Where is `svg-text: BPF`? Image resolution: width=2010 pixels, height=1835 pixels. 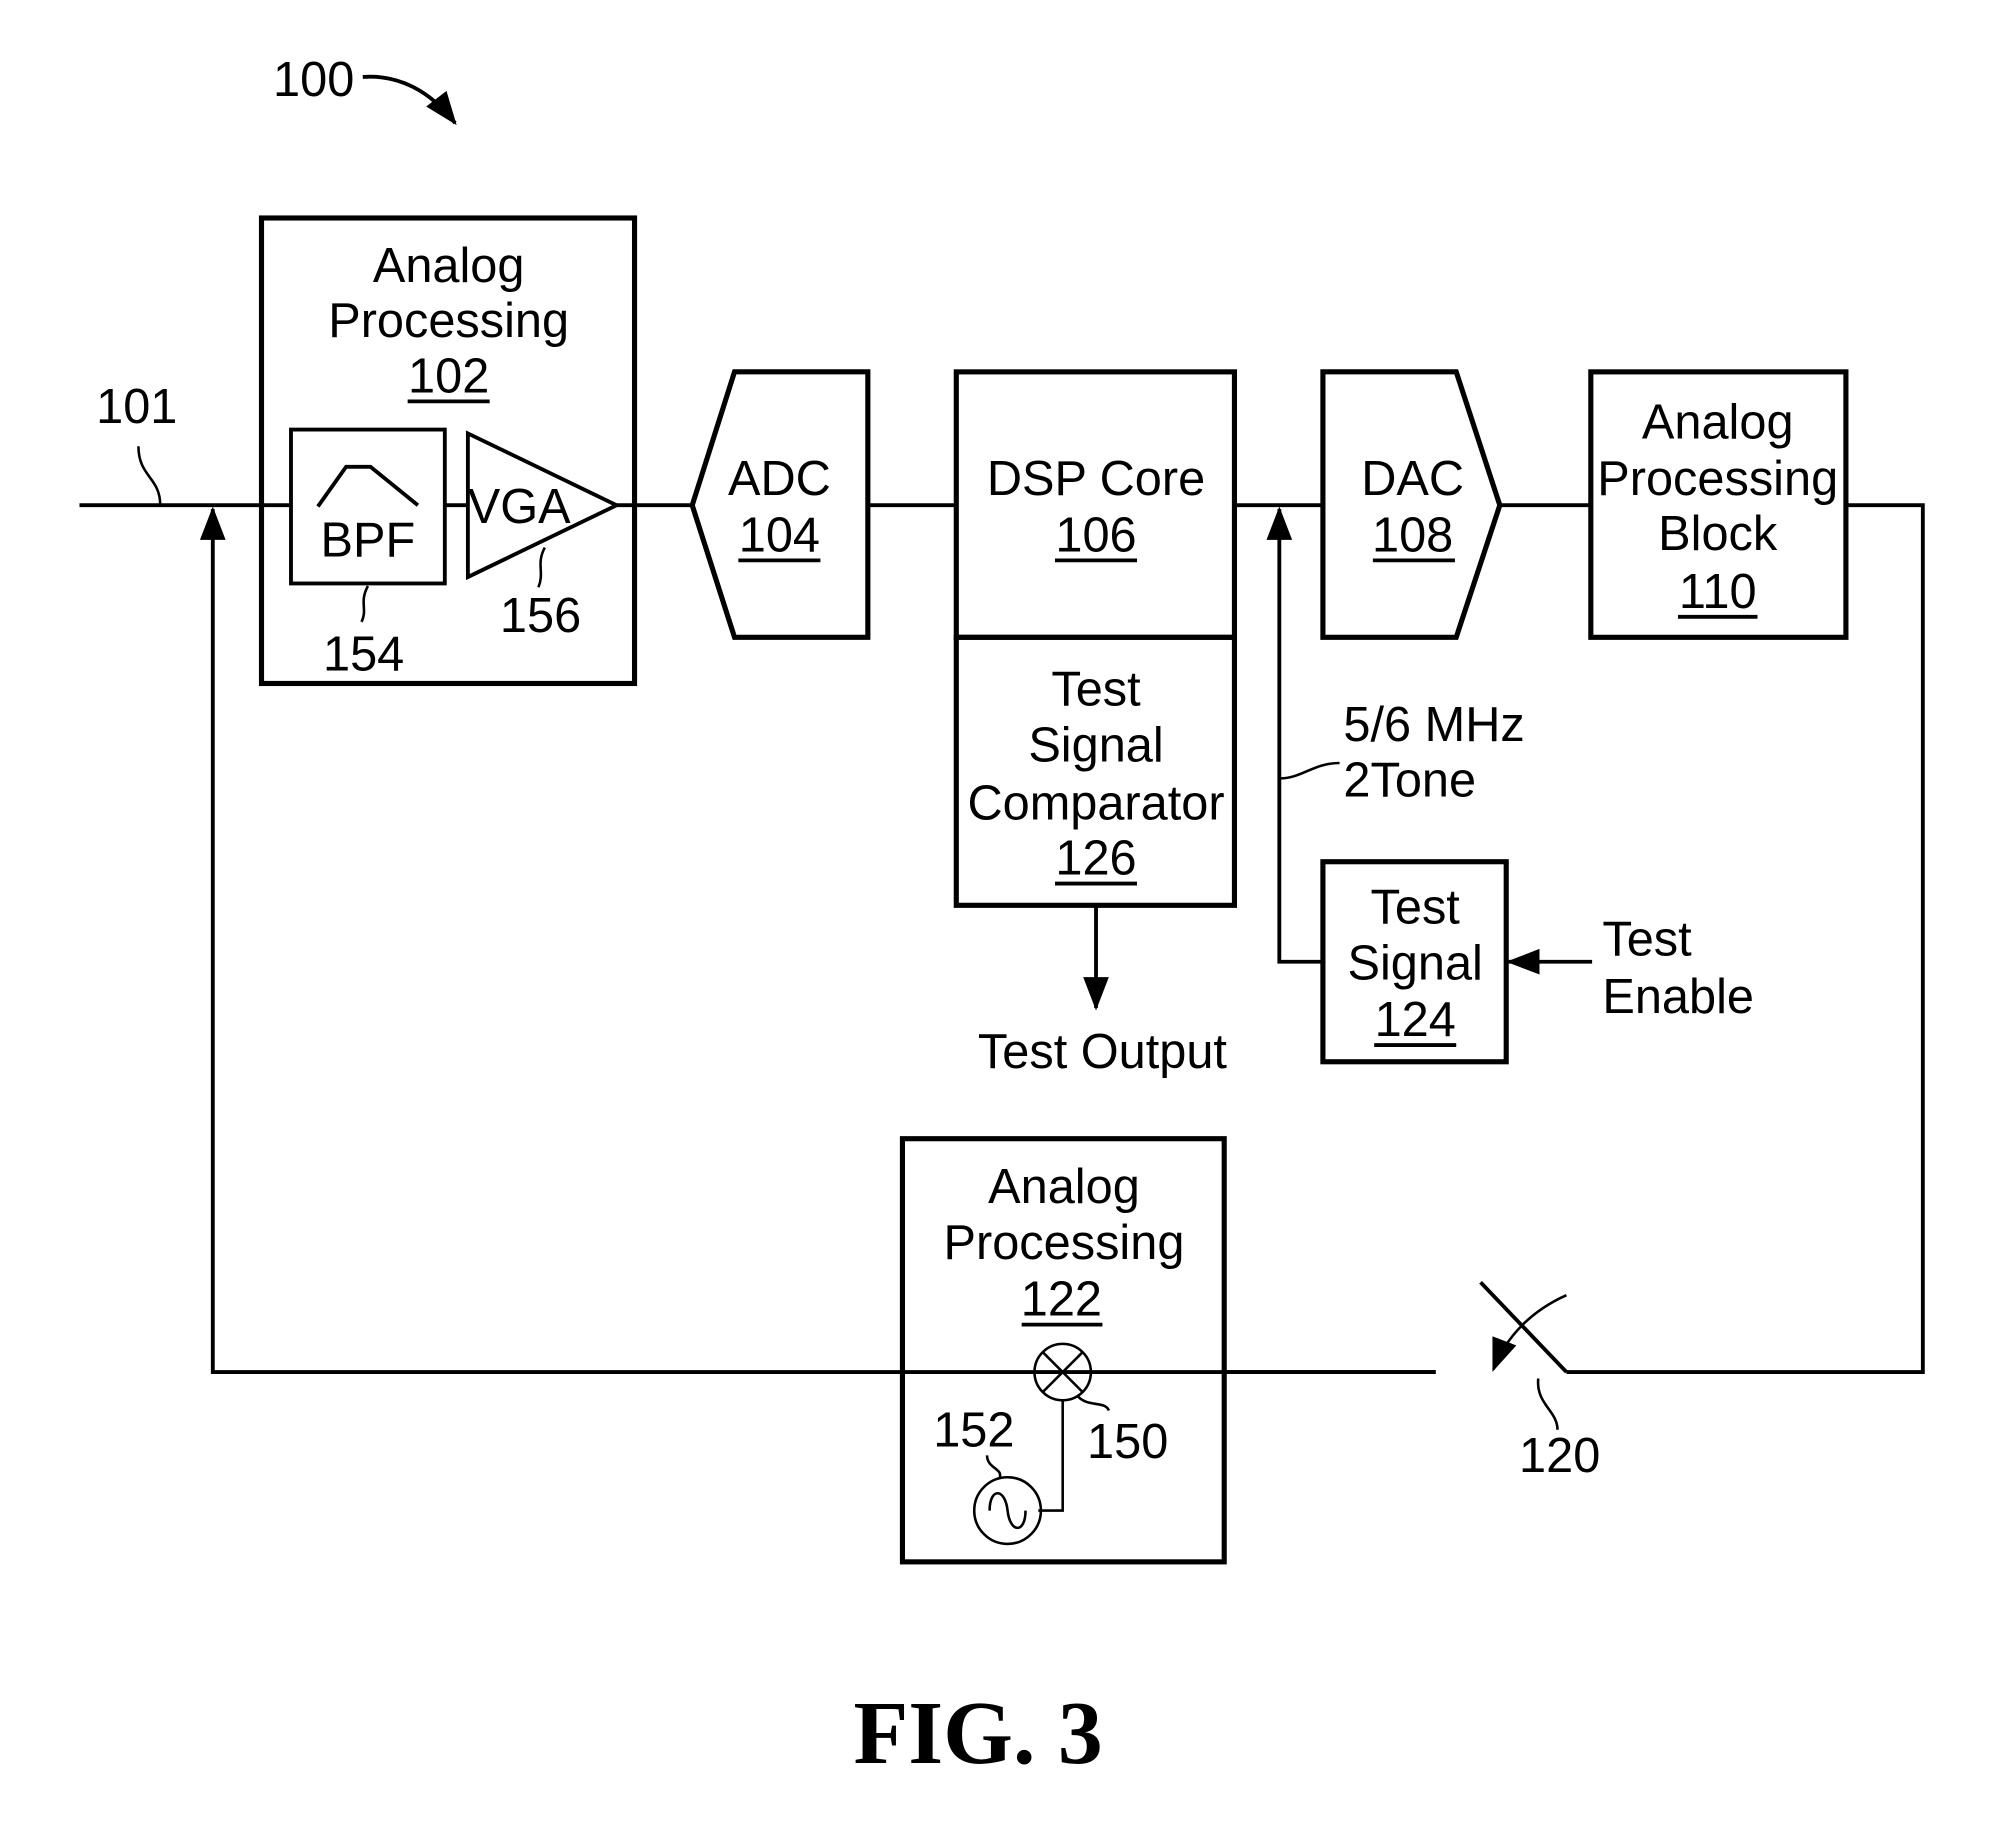
svg-text: BPF is located at coordinates (368, 541).